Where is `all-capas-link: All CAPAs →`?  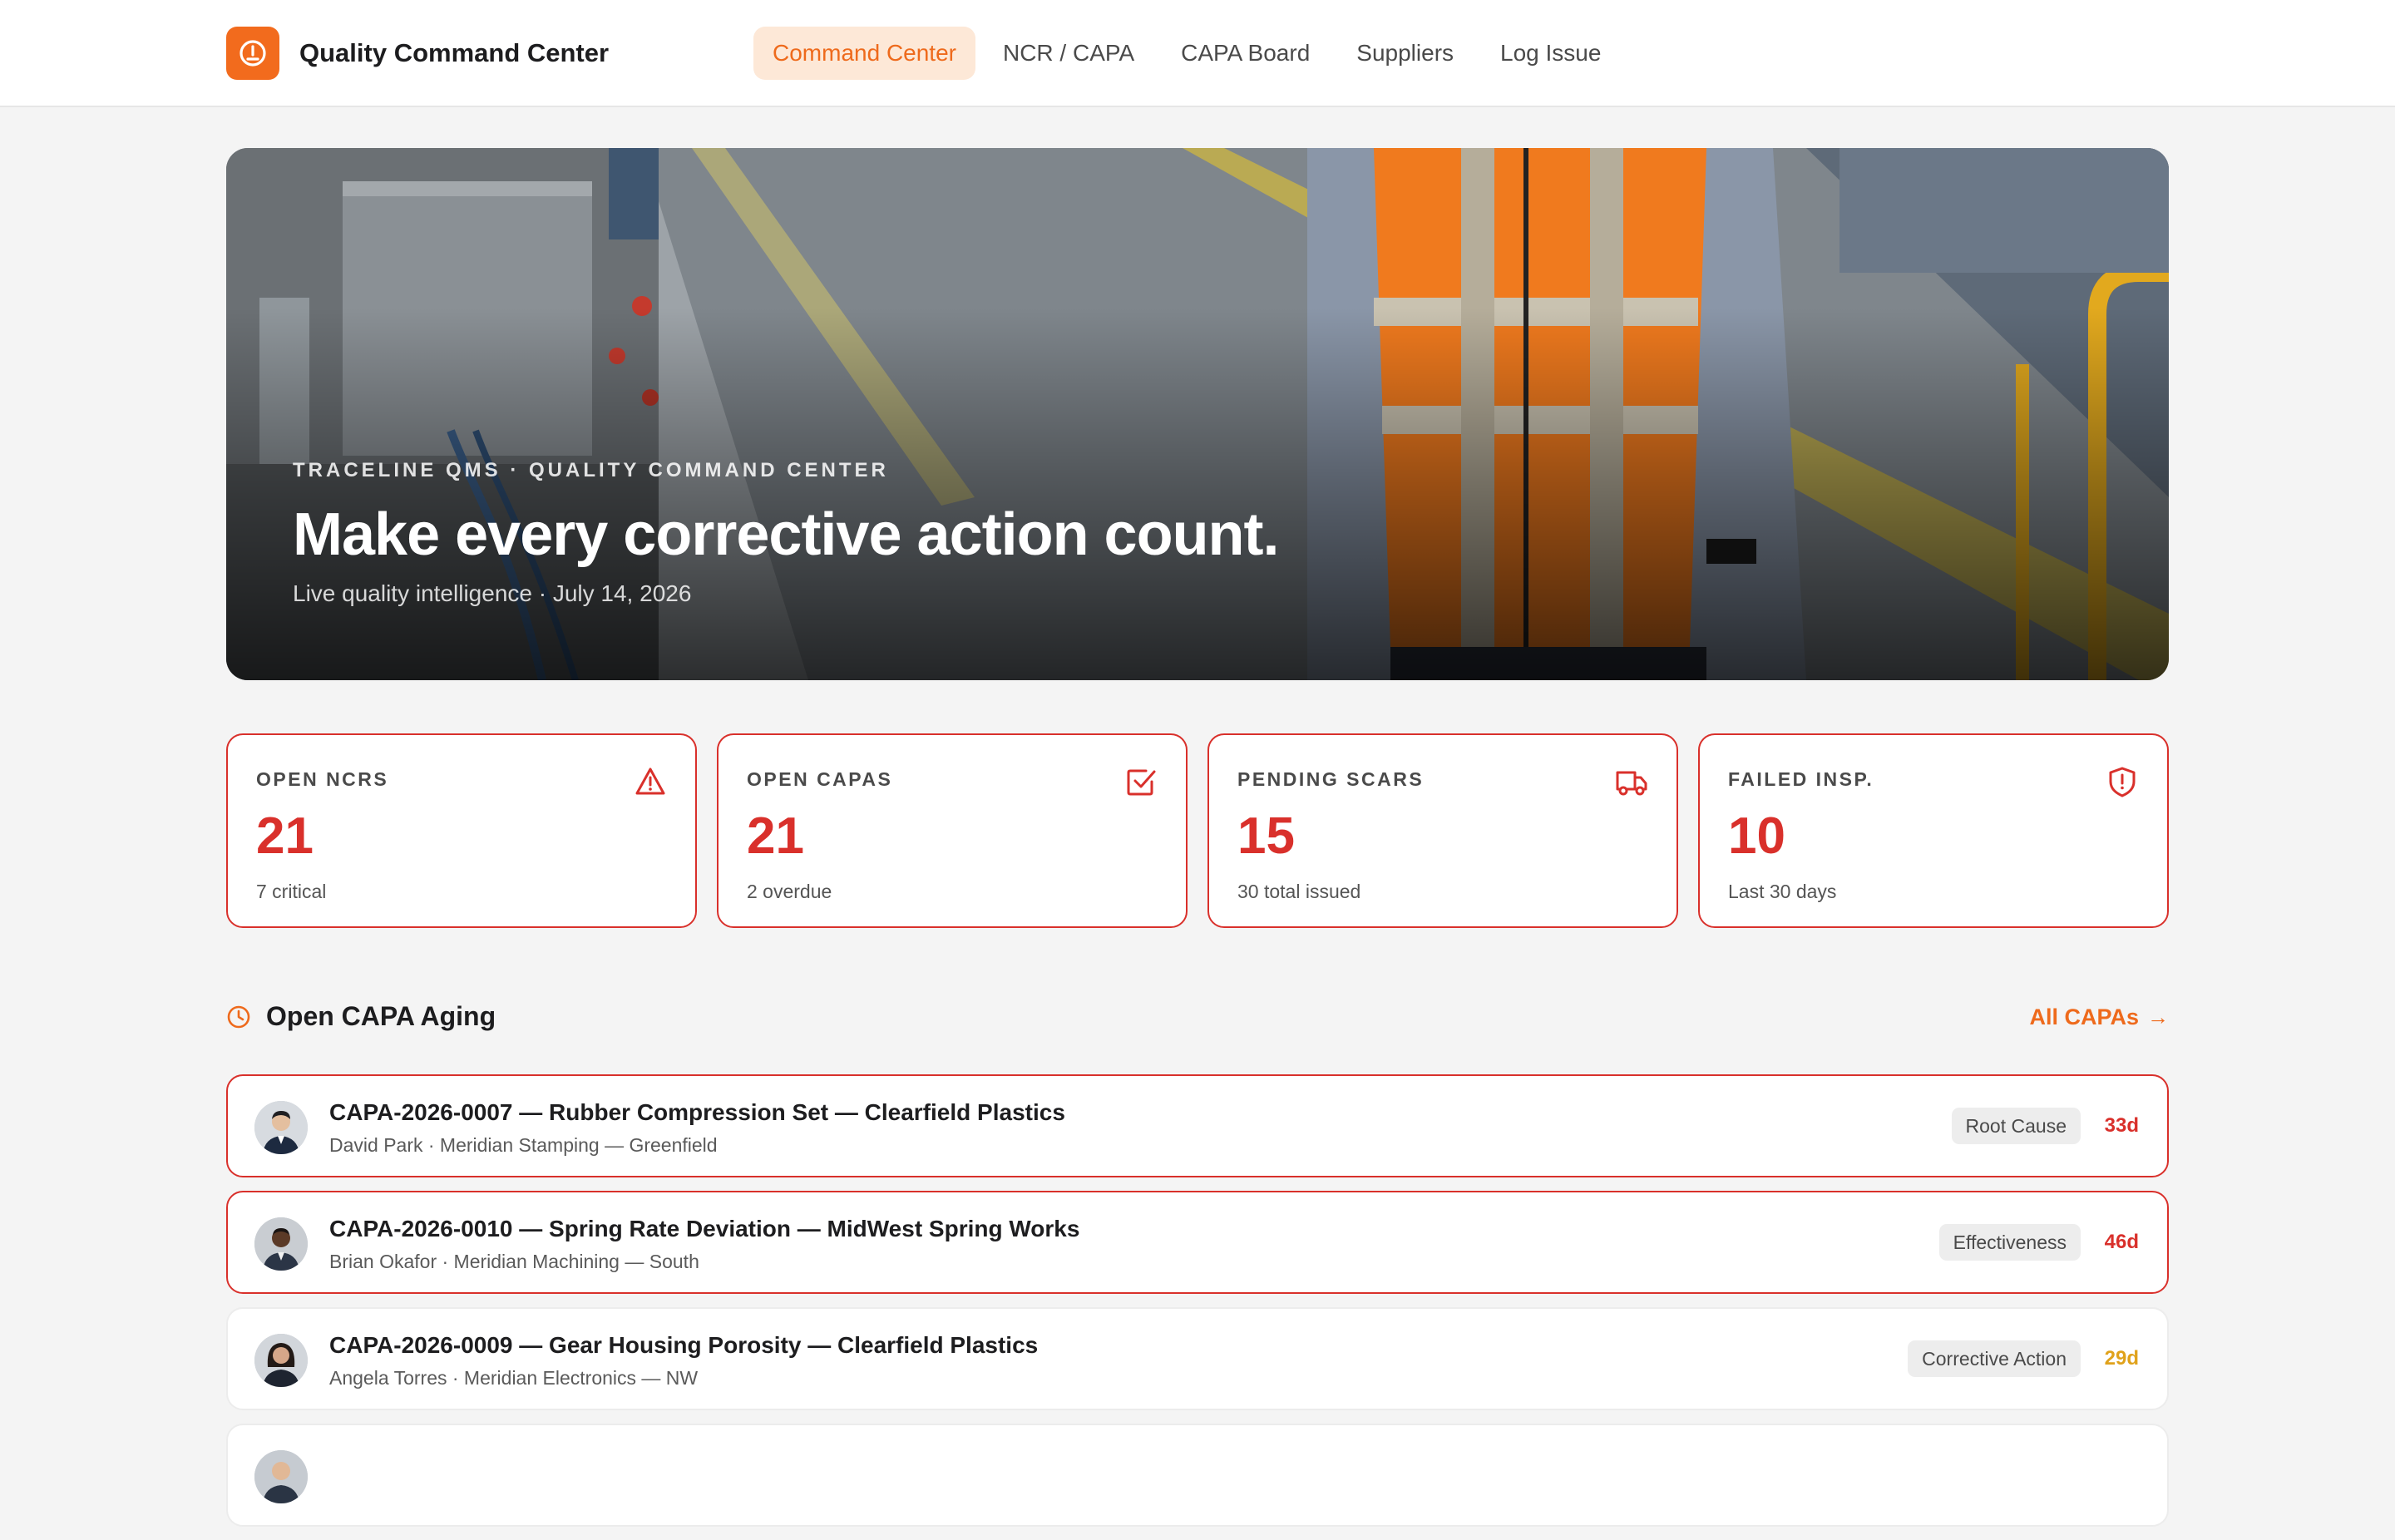
all-capas-link: All CAPAs → is located at coordinates (2099, 1017).